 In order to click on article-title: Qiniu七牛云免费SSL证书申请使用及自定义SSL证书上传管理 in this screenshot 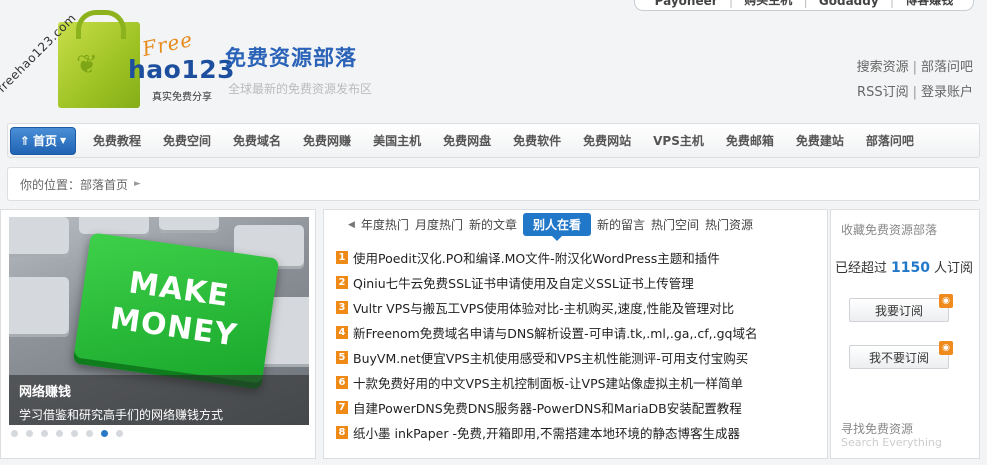, I will do `click(523, 282)`.